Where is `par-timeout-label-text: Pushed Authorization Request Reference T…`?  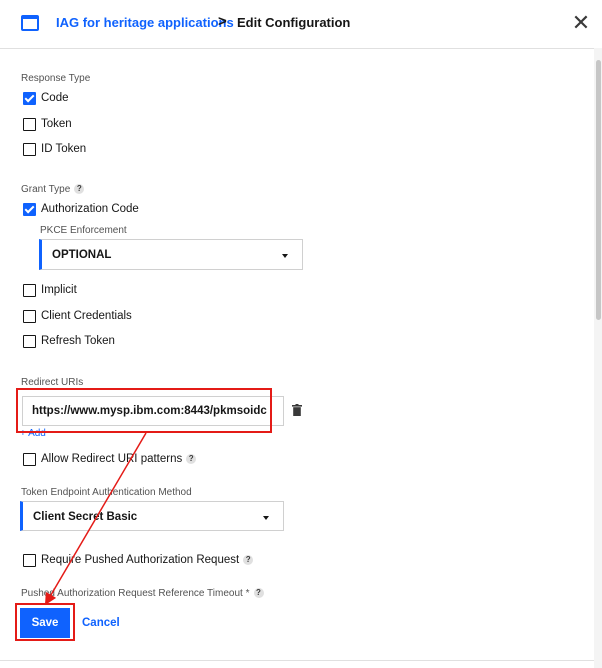 par-timeout-label-text: Pushed Authorization Request Reference T… is located at coordinates (132, 593).